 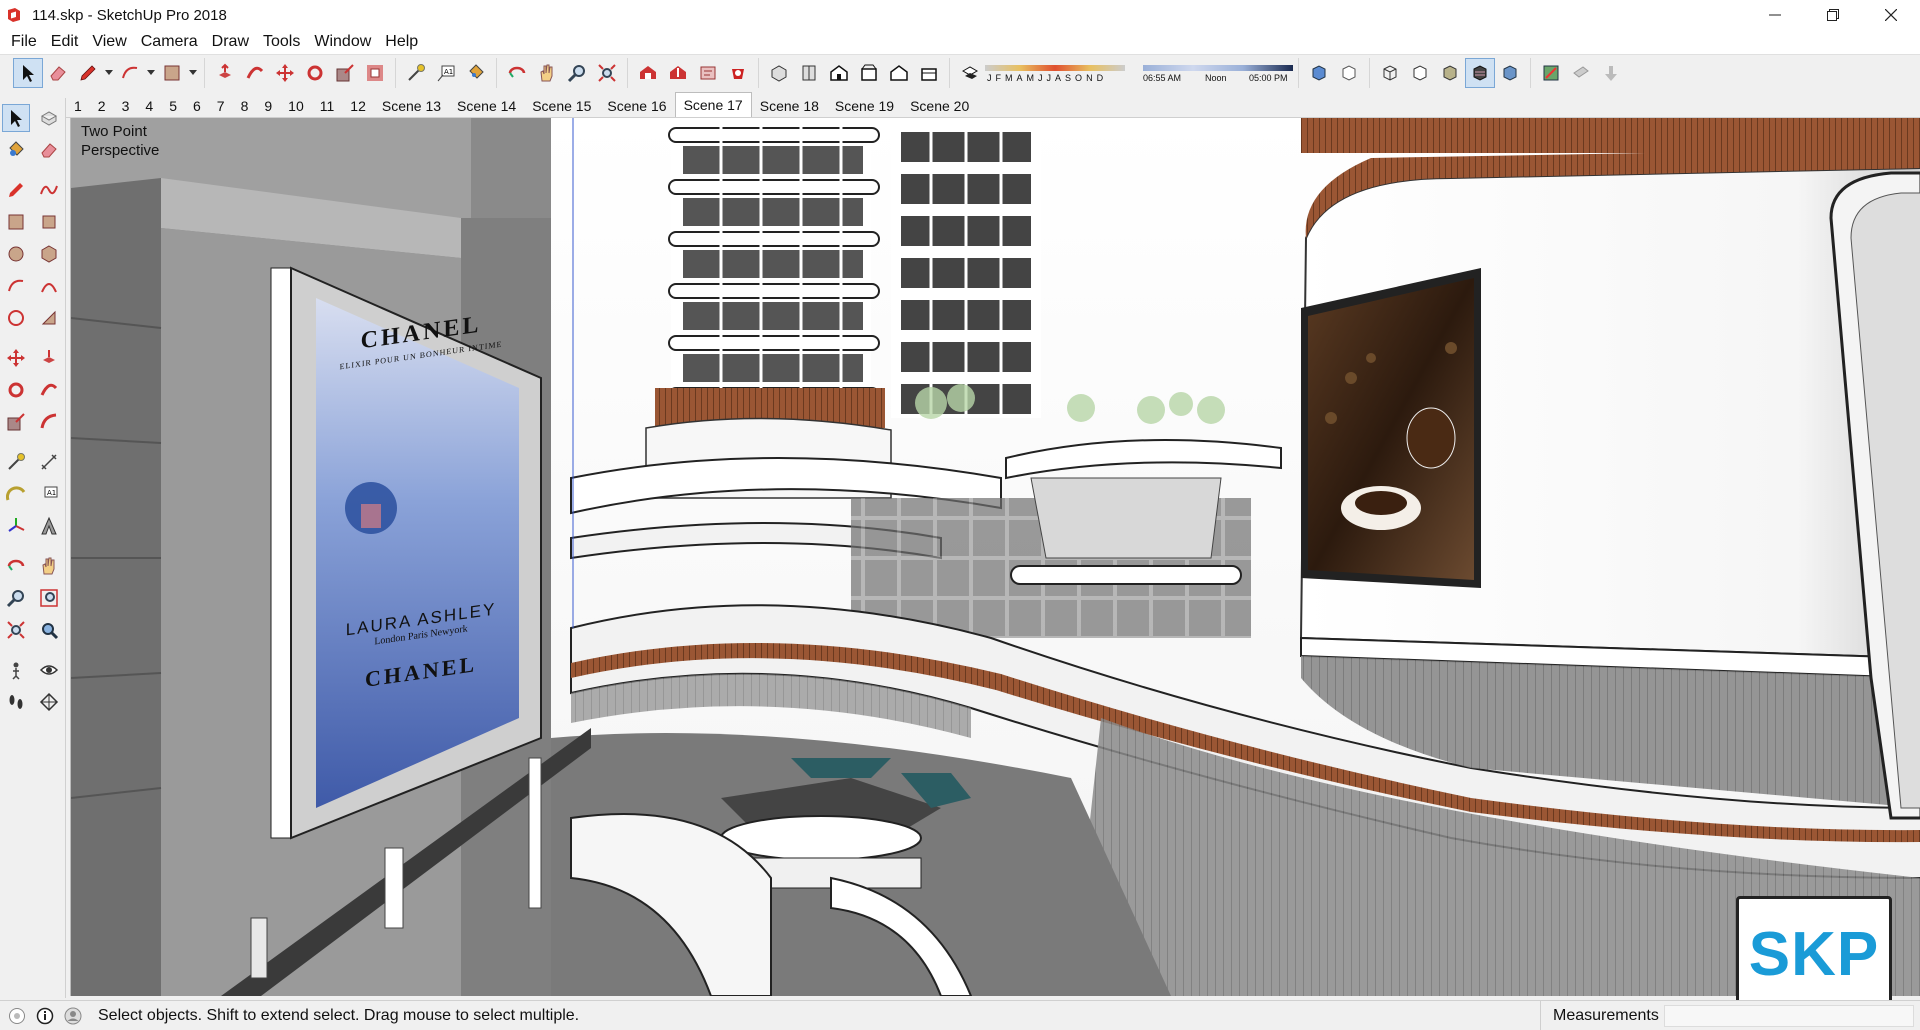 What do you see at coordinates (16, 670) in the screenshot?
I see `position-camera-left` at bounding box center [16, 670].